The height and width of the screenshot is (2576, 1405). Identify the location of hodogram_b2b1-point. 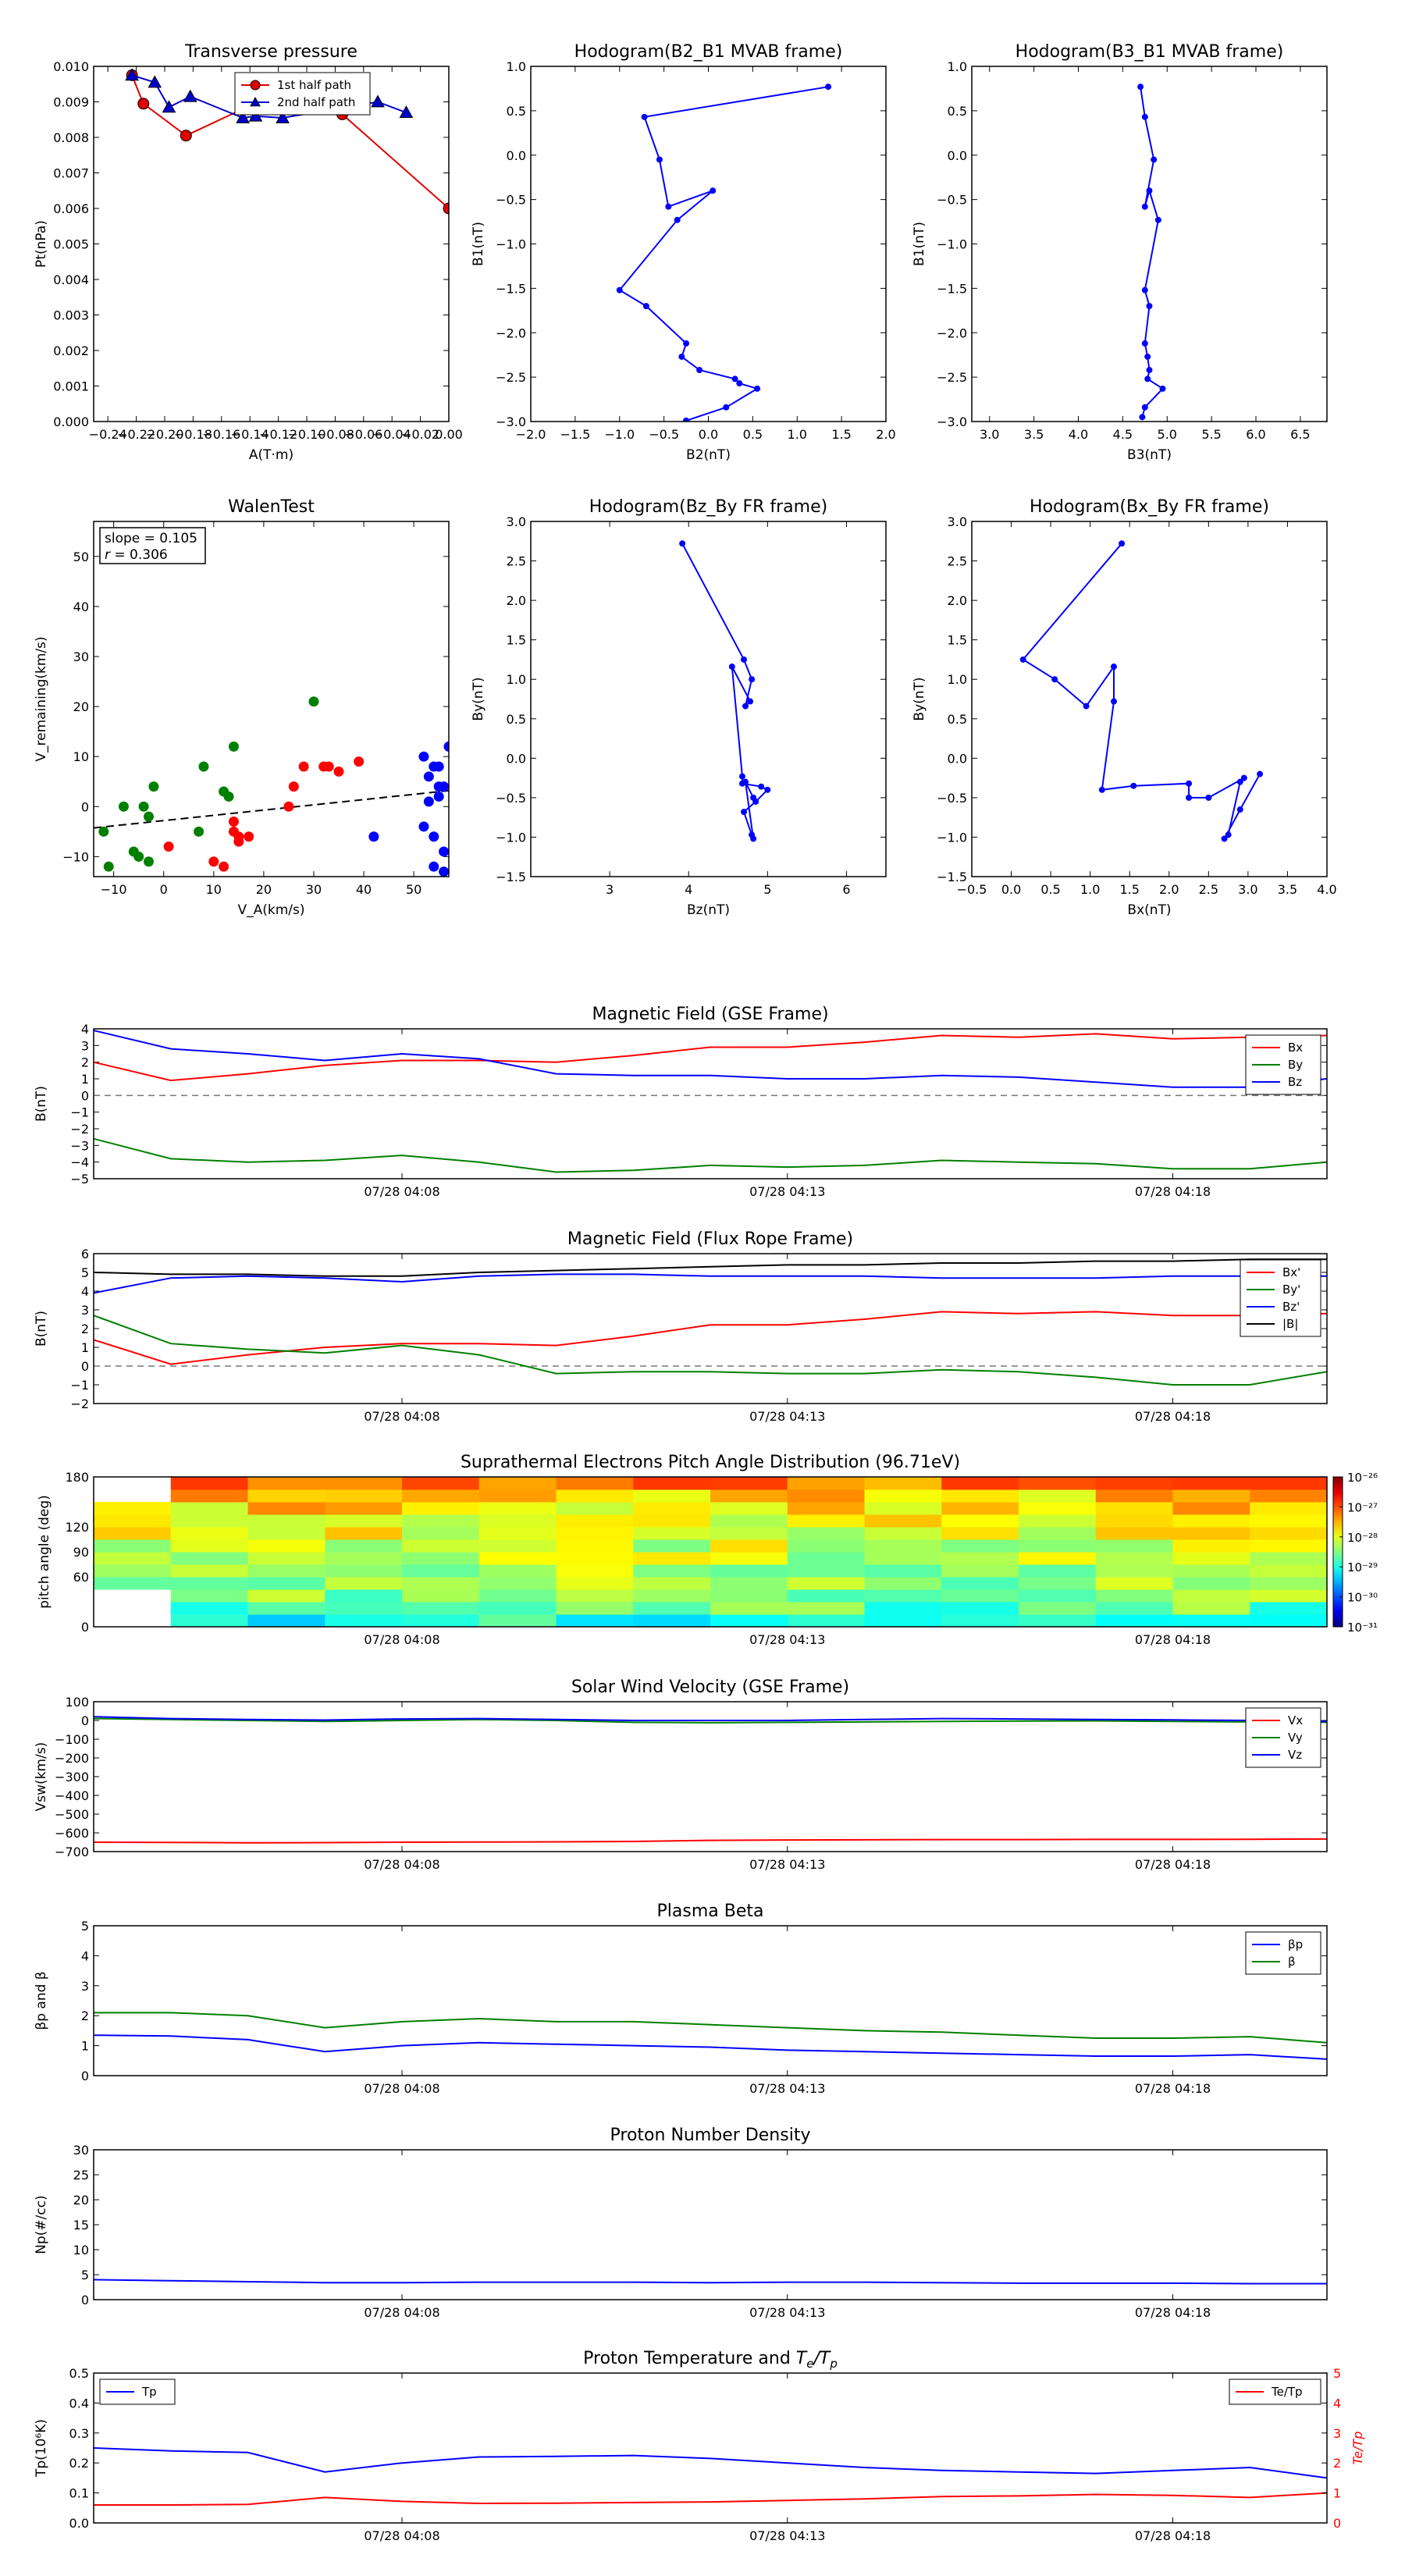
(678, 220).